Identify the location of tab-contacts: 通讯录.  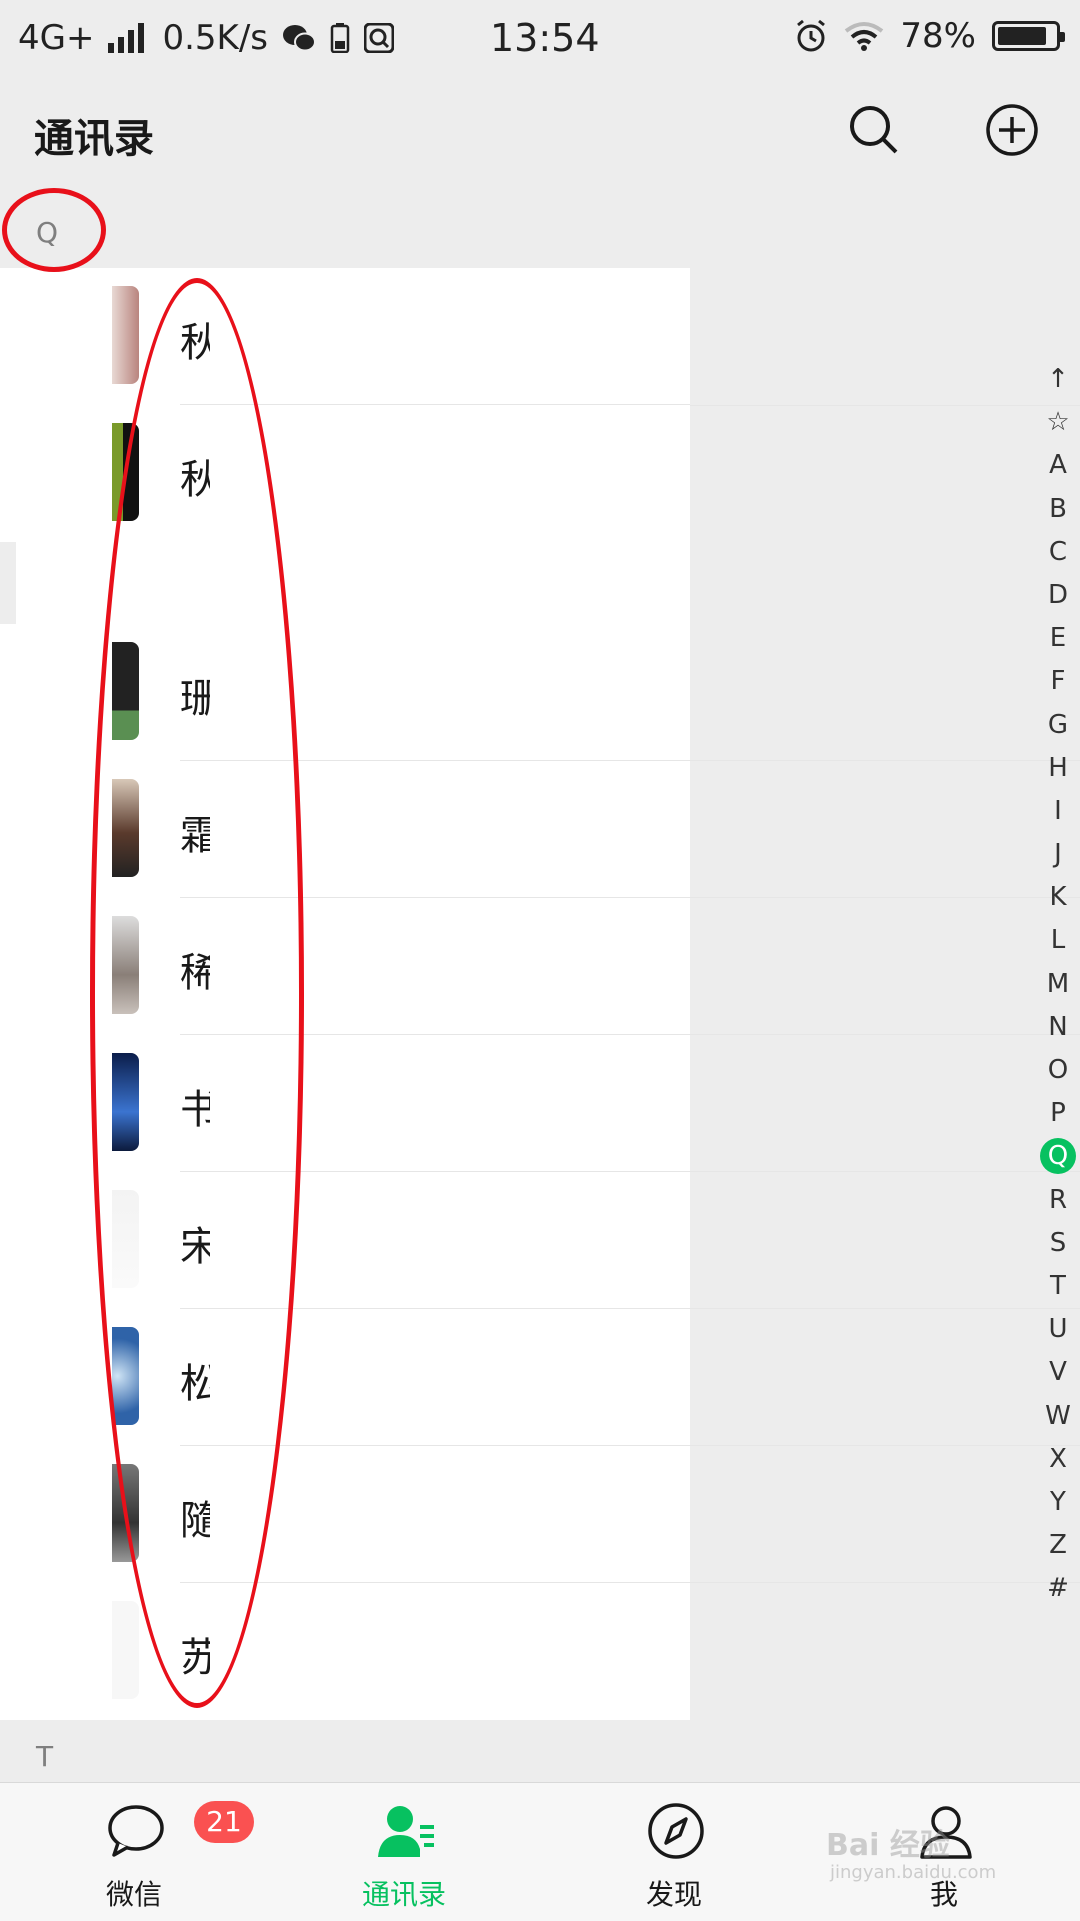
(404, 1852).